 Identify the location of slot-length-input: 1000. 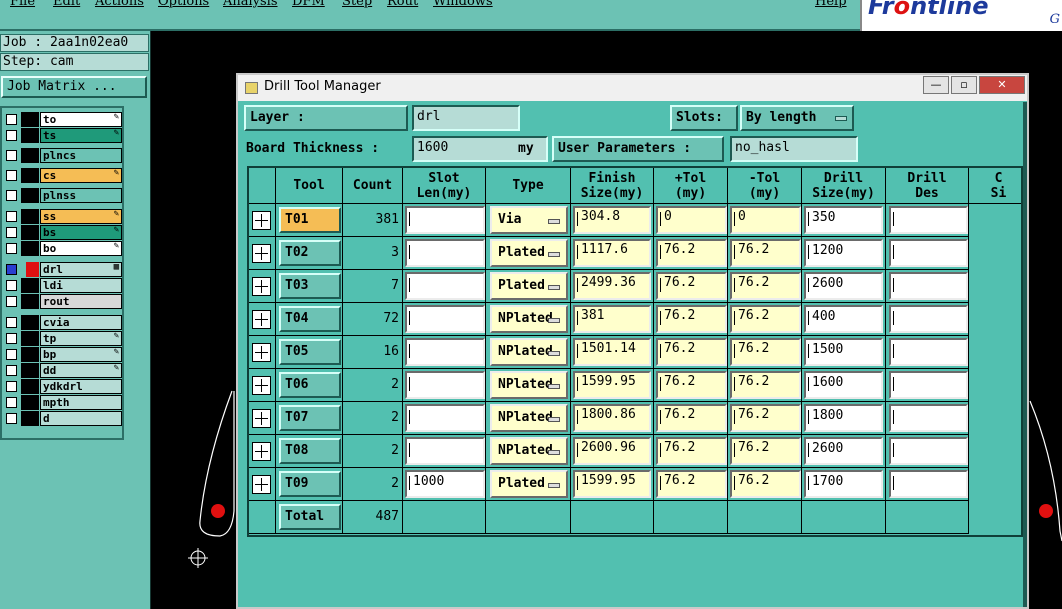
(445, 484).